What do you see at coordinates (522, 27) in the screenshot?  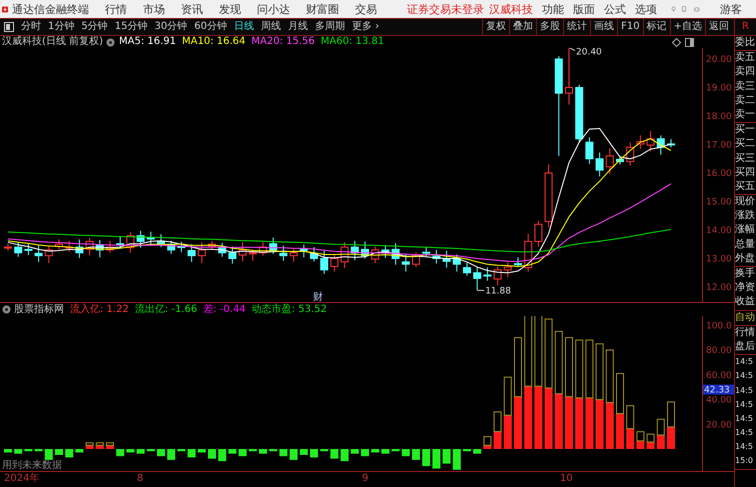 I see `toolbar-button: 叠加` at bounding box center [522, 27].